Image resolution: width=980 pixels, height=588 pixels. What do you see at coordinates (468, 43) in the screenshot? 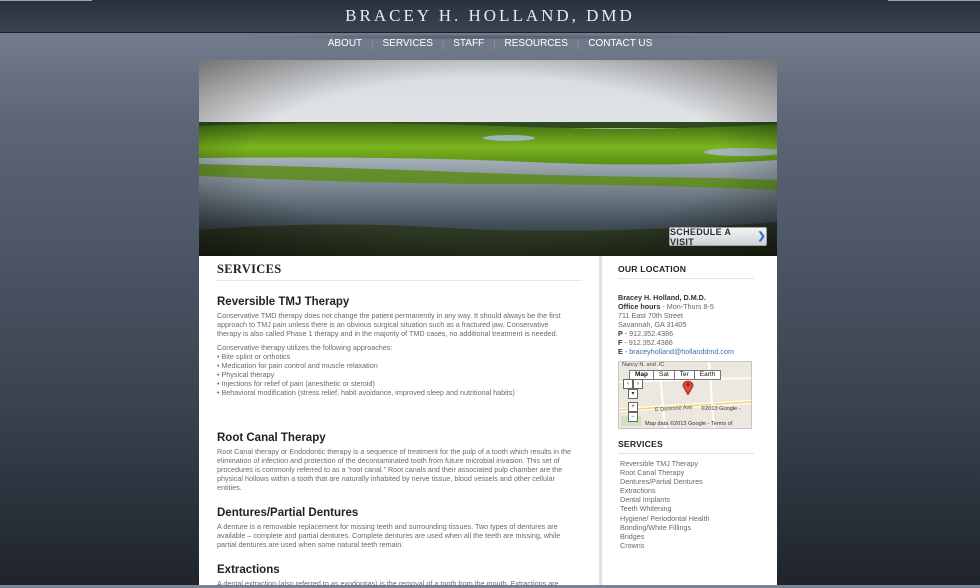
I see `nav-staff: STAFF` at bounding box center [468, 43].